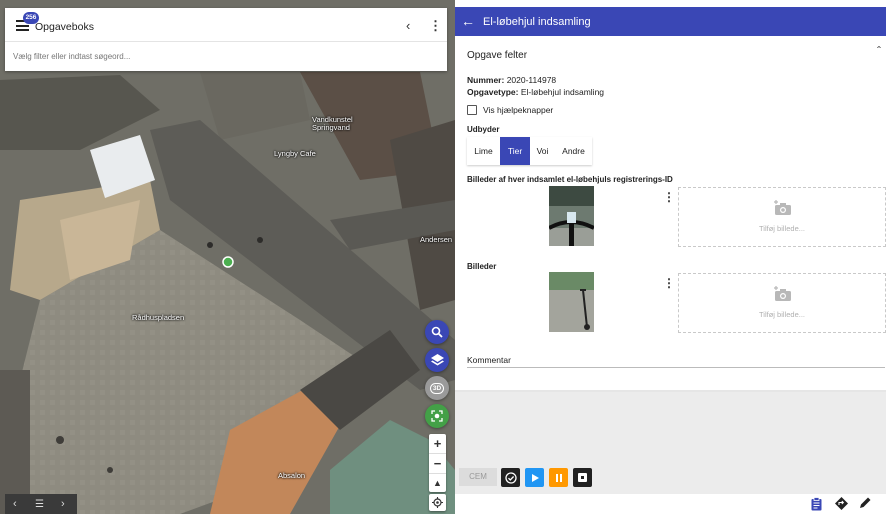 This screenshot has width=886, height=514. Describe the element at coordinates (518, 110) in the screenshot. I see `help-toggle-label: Vis hjælpeknapper` at that location.